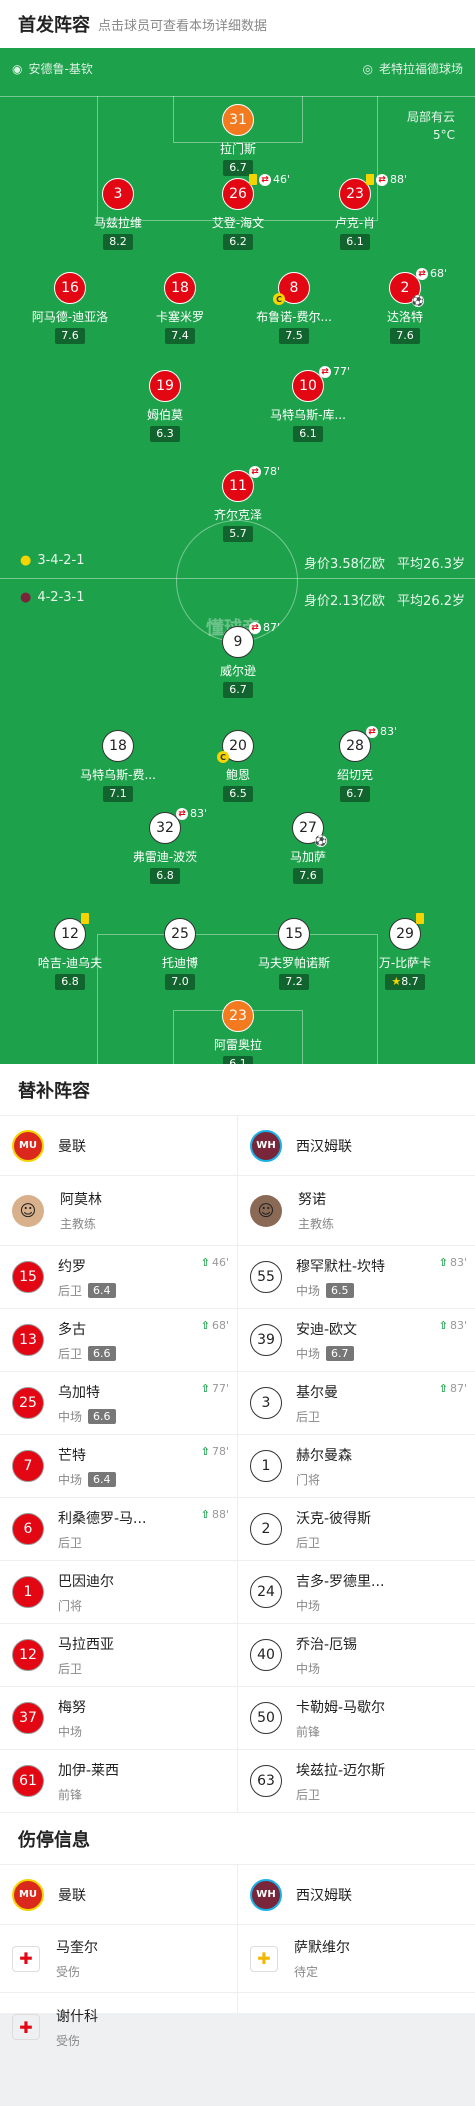 This screenshot has height=2106, width=475. I want to click on player-name: 阿马德-迪亚洛, so click(70, 317).